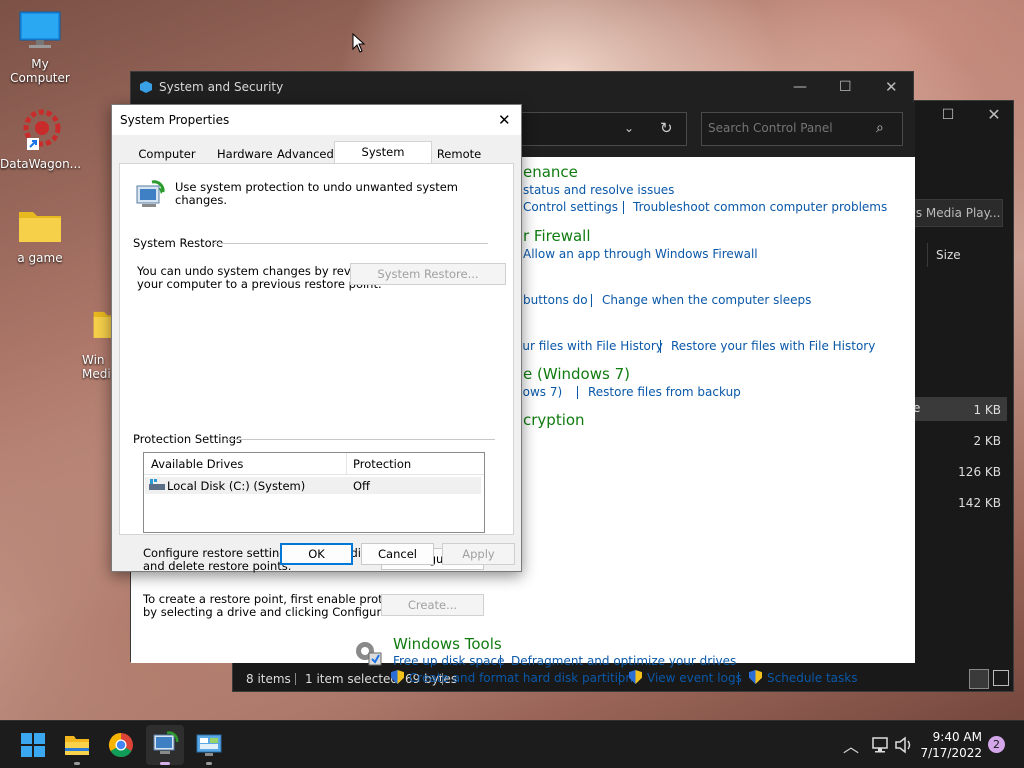 The height and width of the screenshot is (768, 1024). What do you see at coordinates (666, 128) in the screenshot?
I see `refresh-icon: ↻` at bounding box center [666, 128].